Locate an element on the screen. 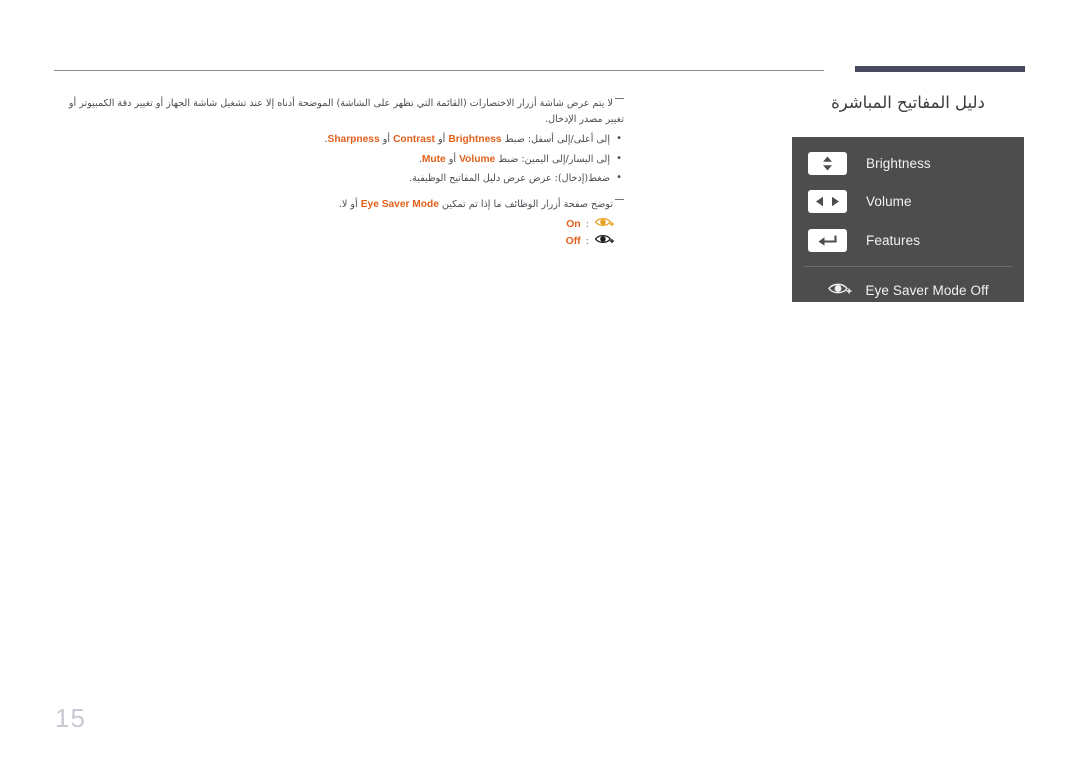  osd-row-volume: Volume is located at coordinates (908, 202).